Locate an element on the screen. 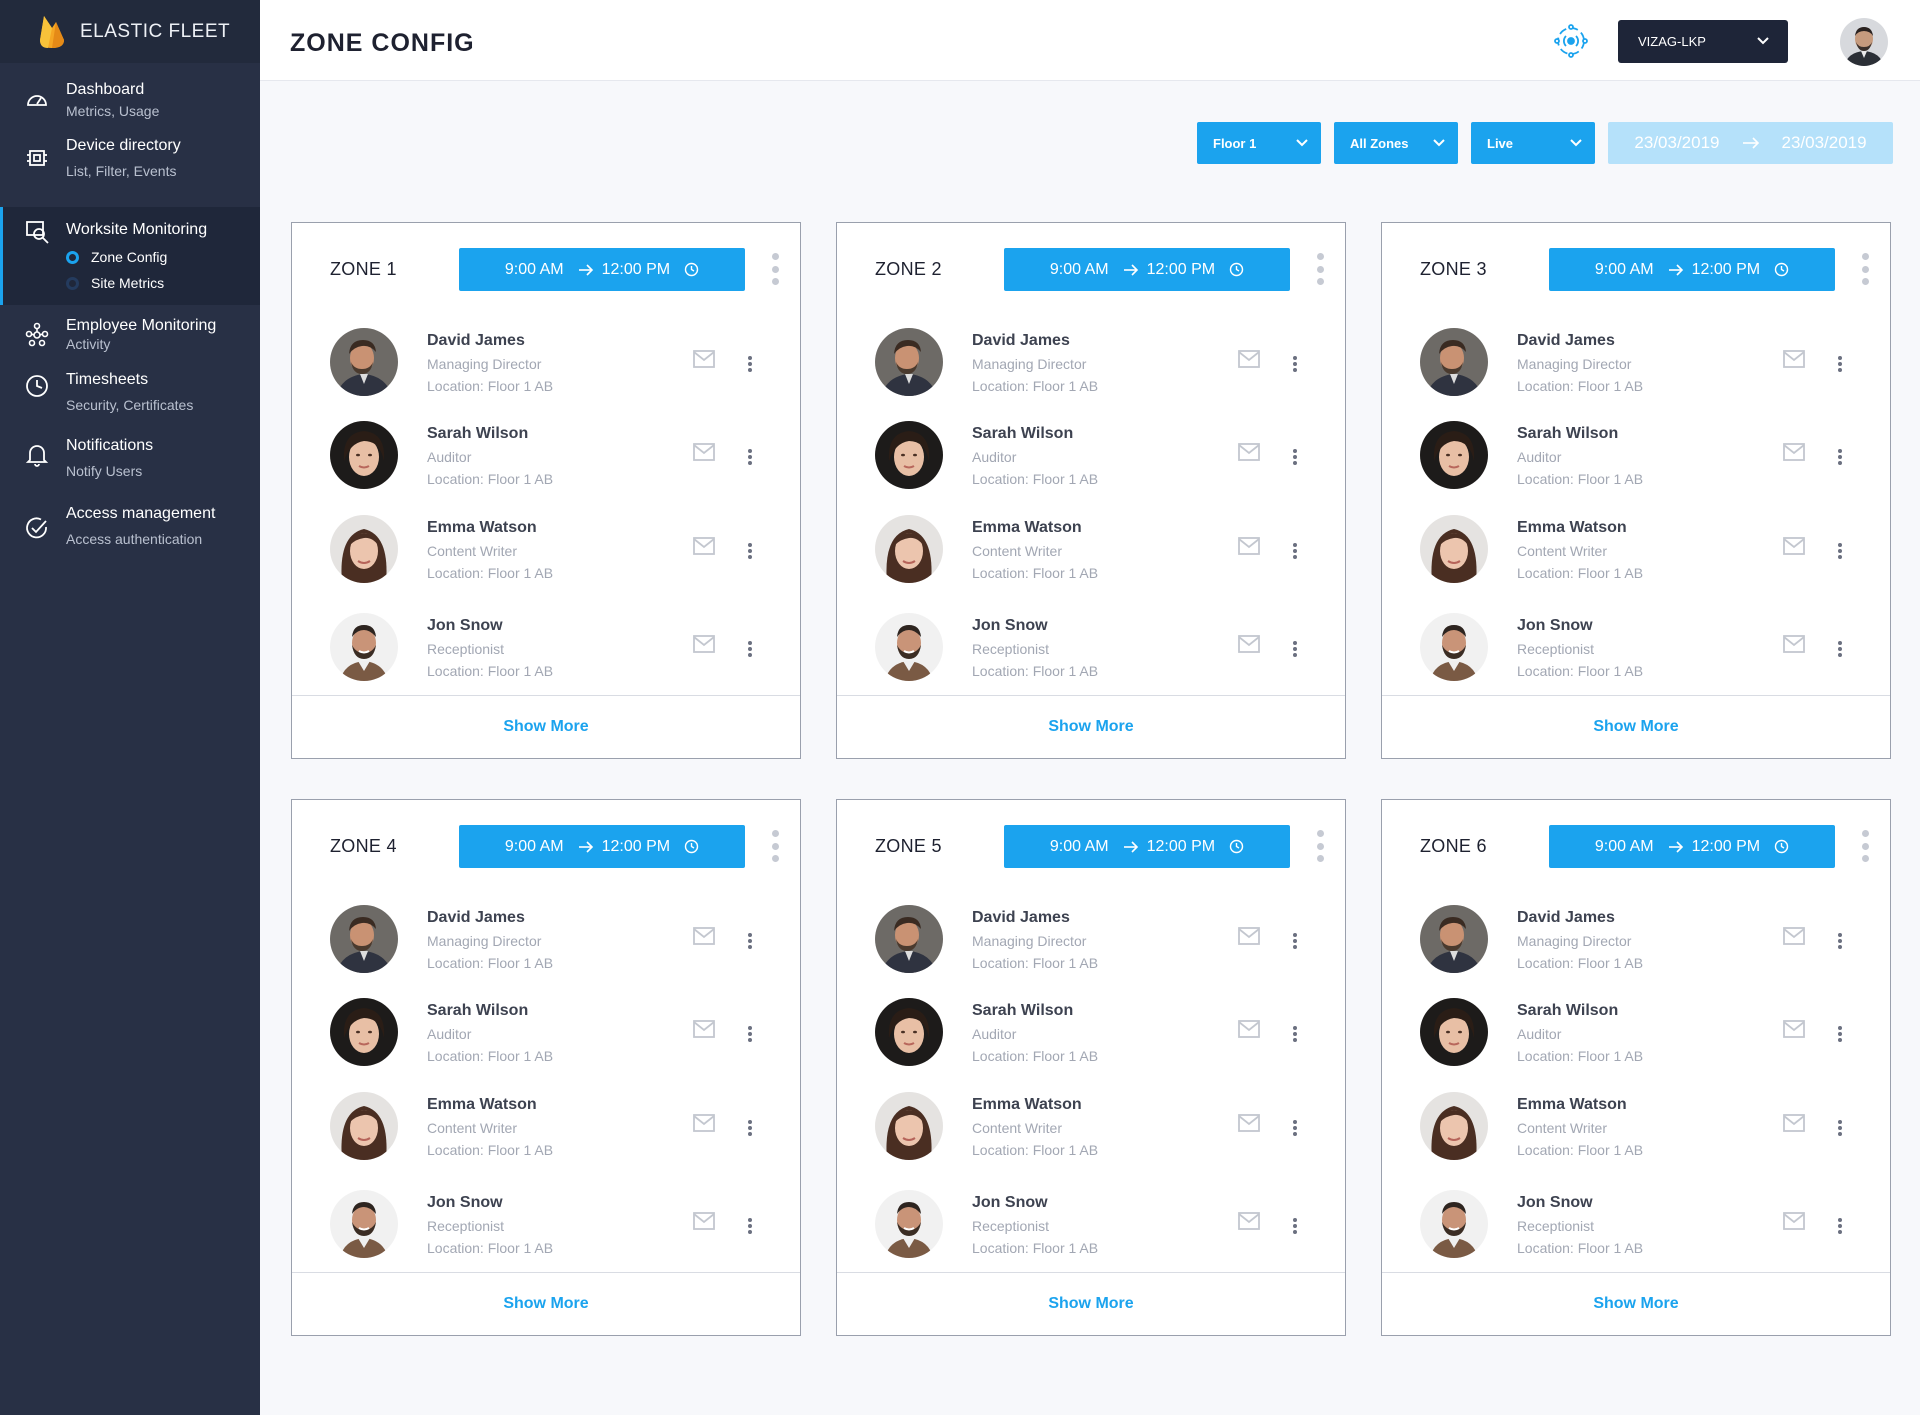  floor-filter: Floor 1 is located at coordinates (1259, 143).